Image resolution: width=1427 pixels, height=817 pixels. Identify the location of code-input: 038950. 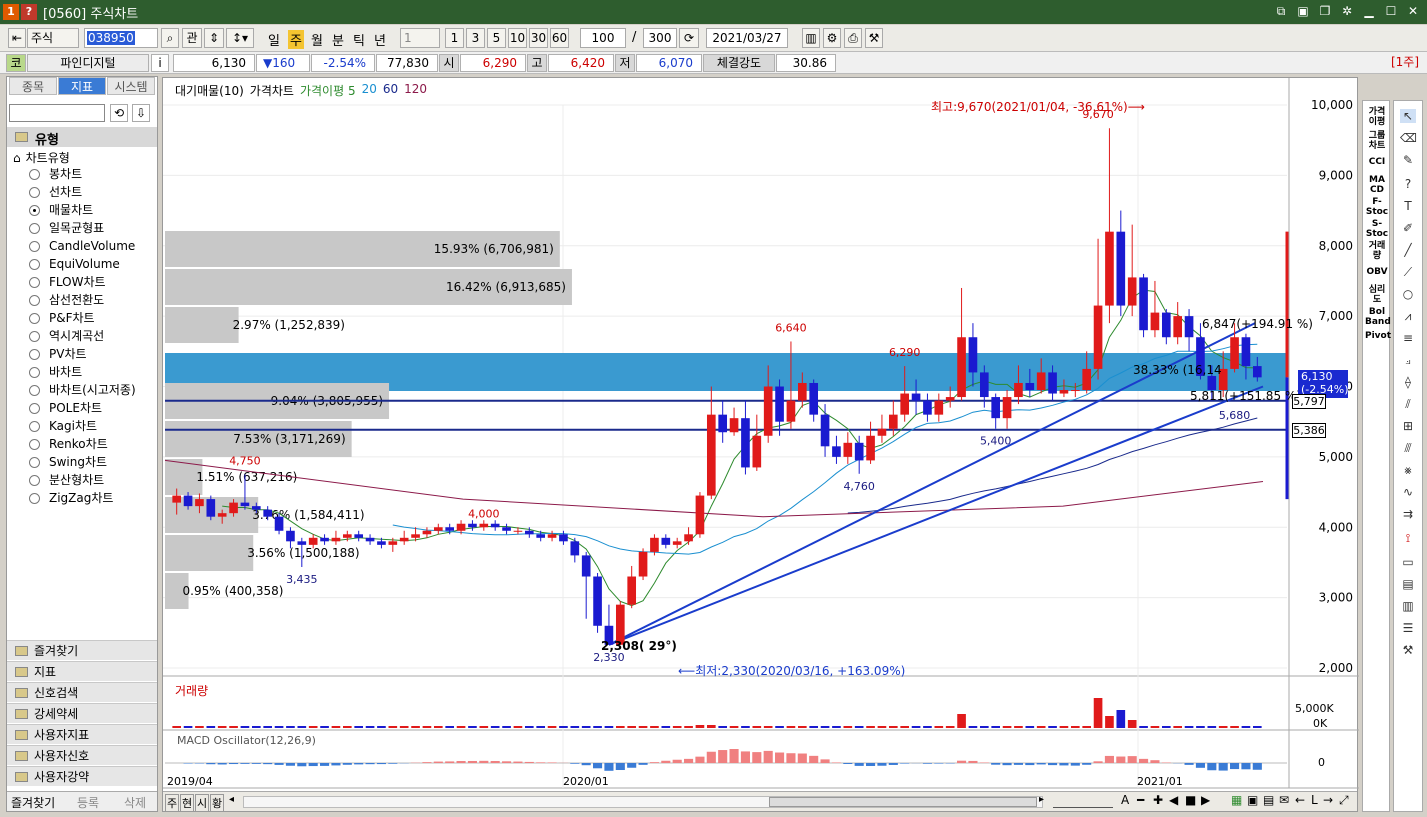
(121, 38).